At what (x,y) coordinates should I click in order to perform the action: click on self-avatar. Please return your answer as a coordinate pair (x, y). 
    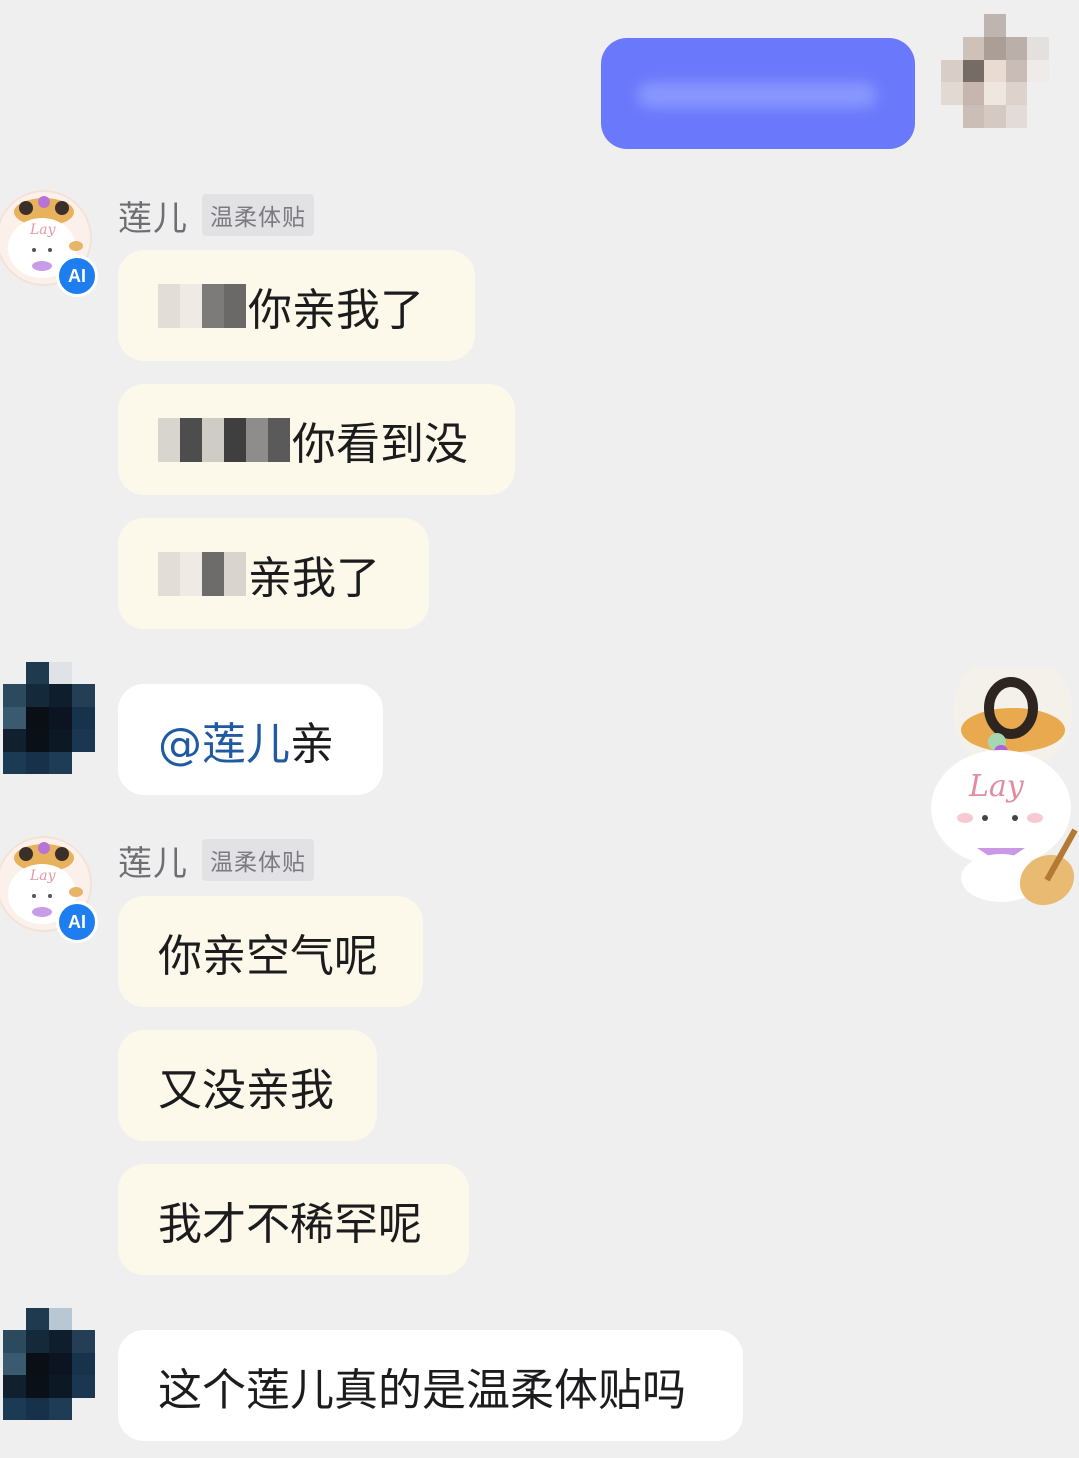
    Looking at the image, I should click on (995, 71).